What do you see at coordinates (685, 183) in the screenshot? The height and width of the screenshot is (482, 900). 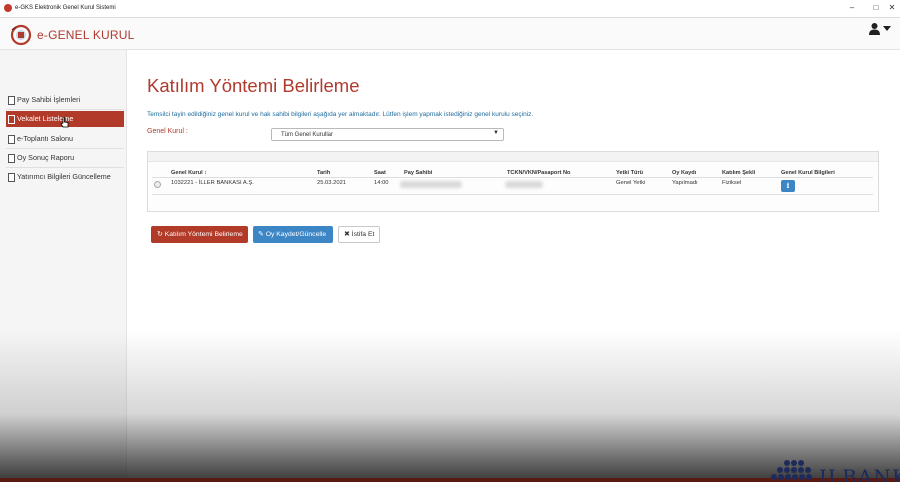 I see `cell-oy-kaydi: Yapılmadı` at bounding box center [685, 183].